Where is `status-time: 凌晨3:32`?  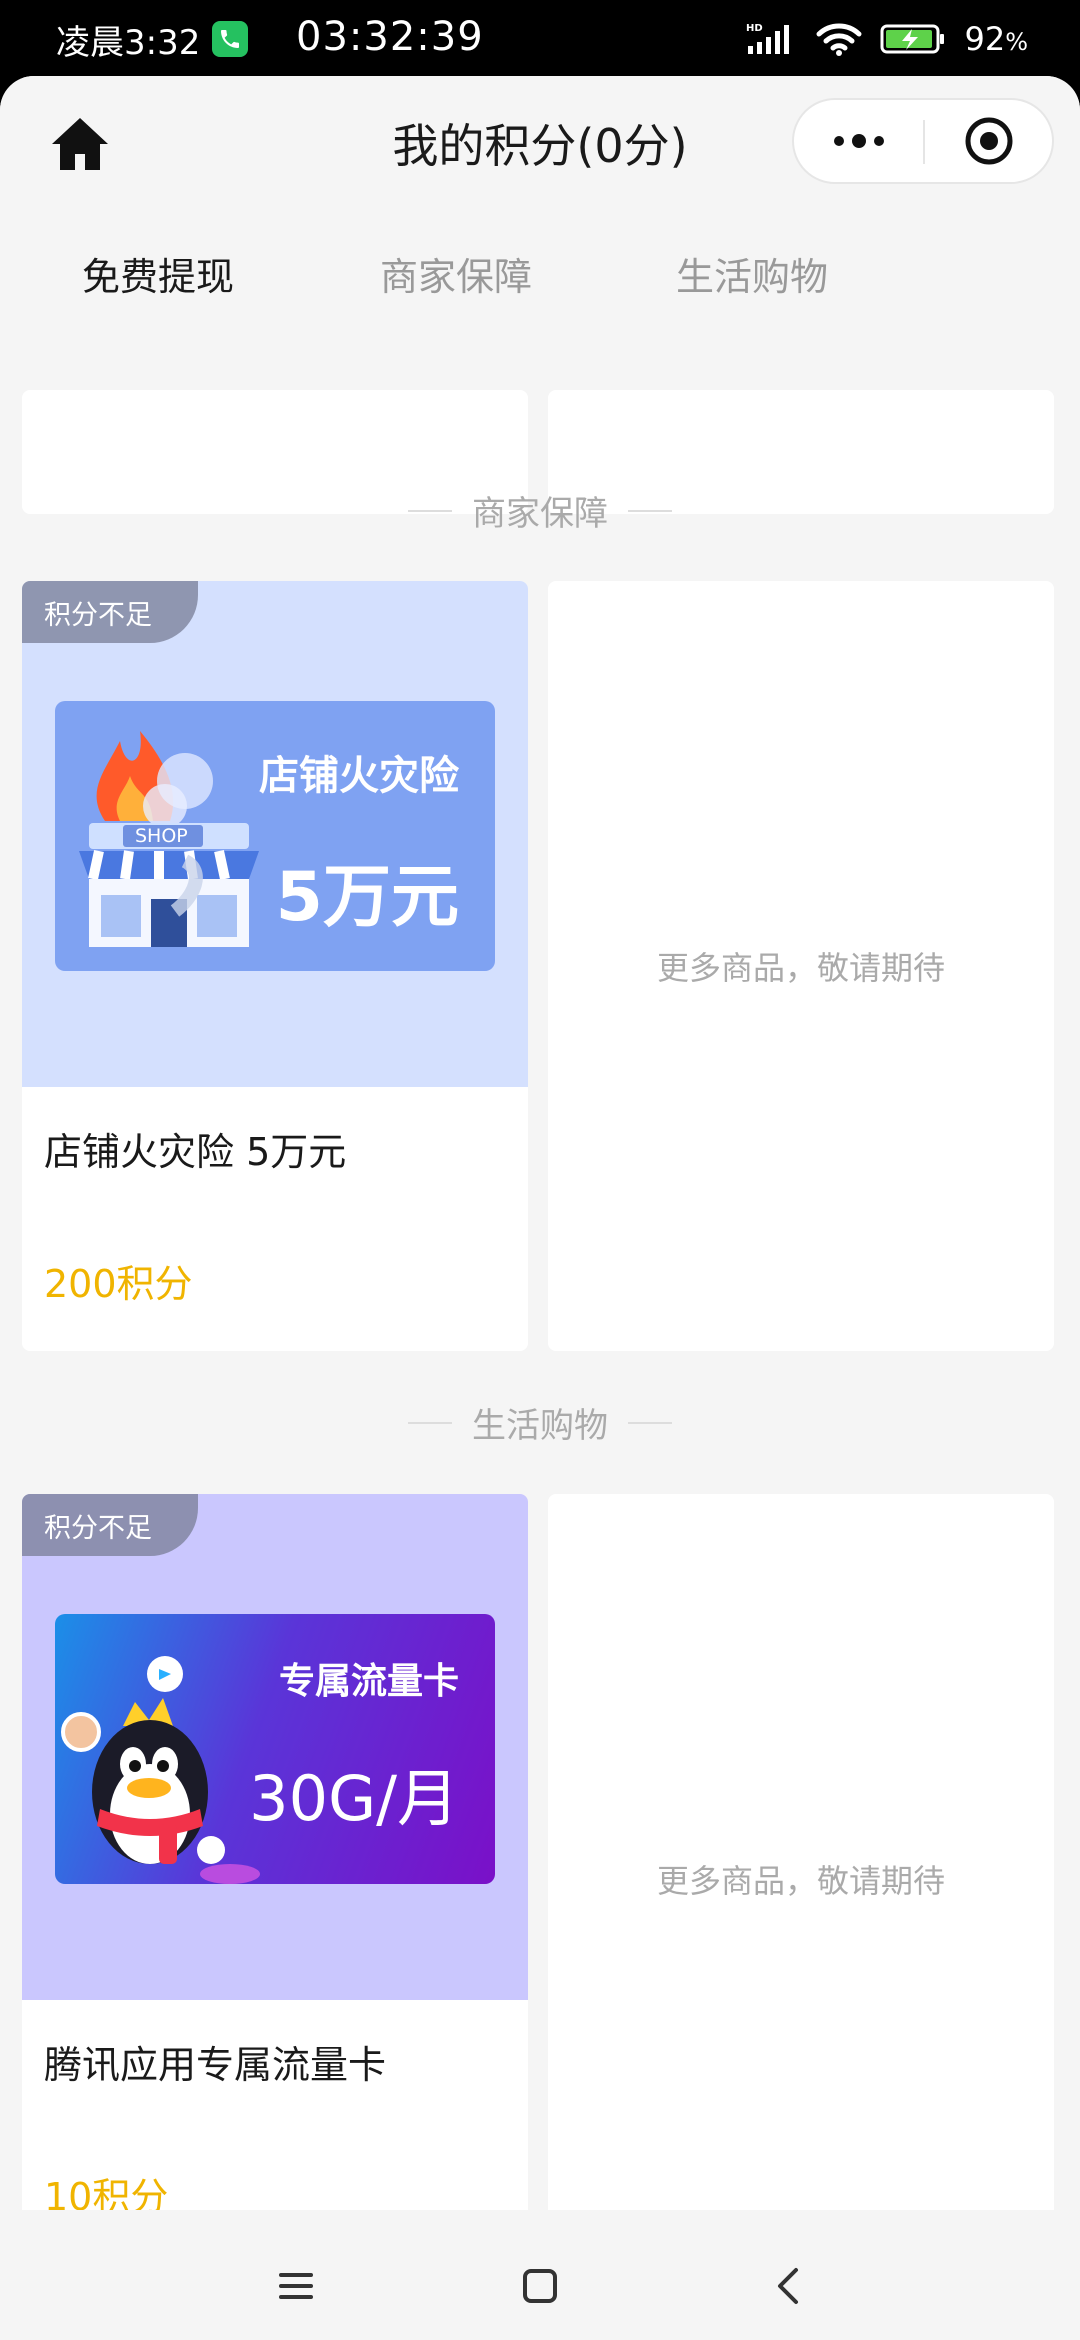
status-time: 凌晨3:32 is located at coordinates (128, 42).